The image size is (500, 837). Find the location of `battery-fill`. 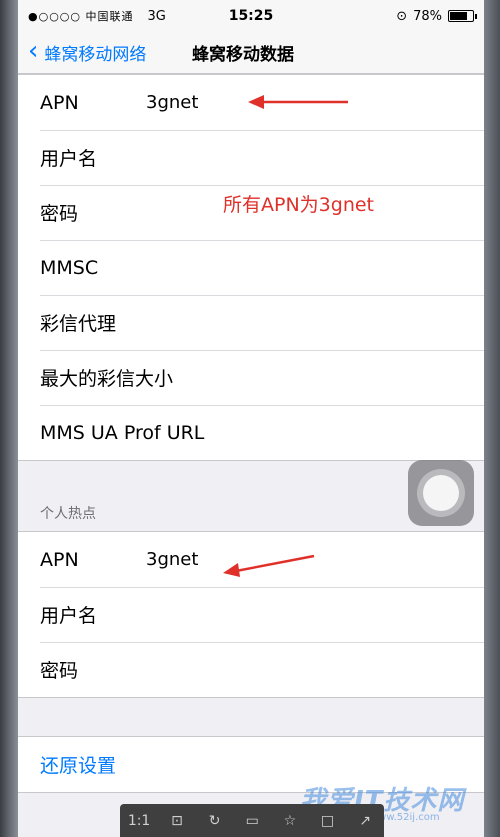

battery-fill is located at coordinates (459, 16).